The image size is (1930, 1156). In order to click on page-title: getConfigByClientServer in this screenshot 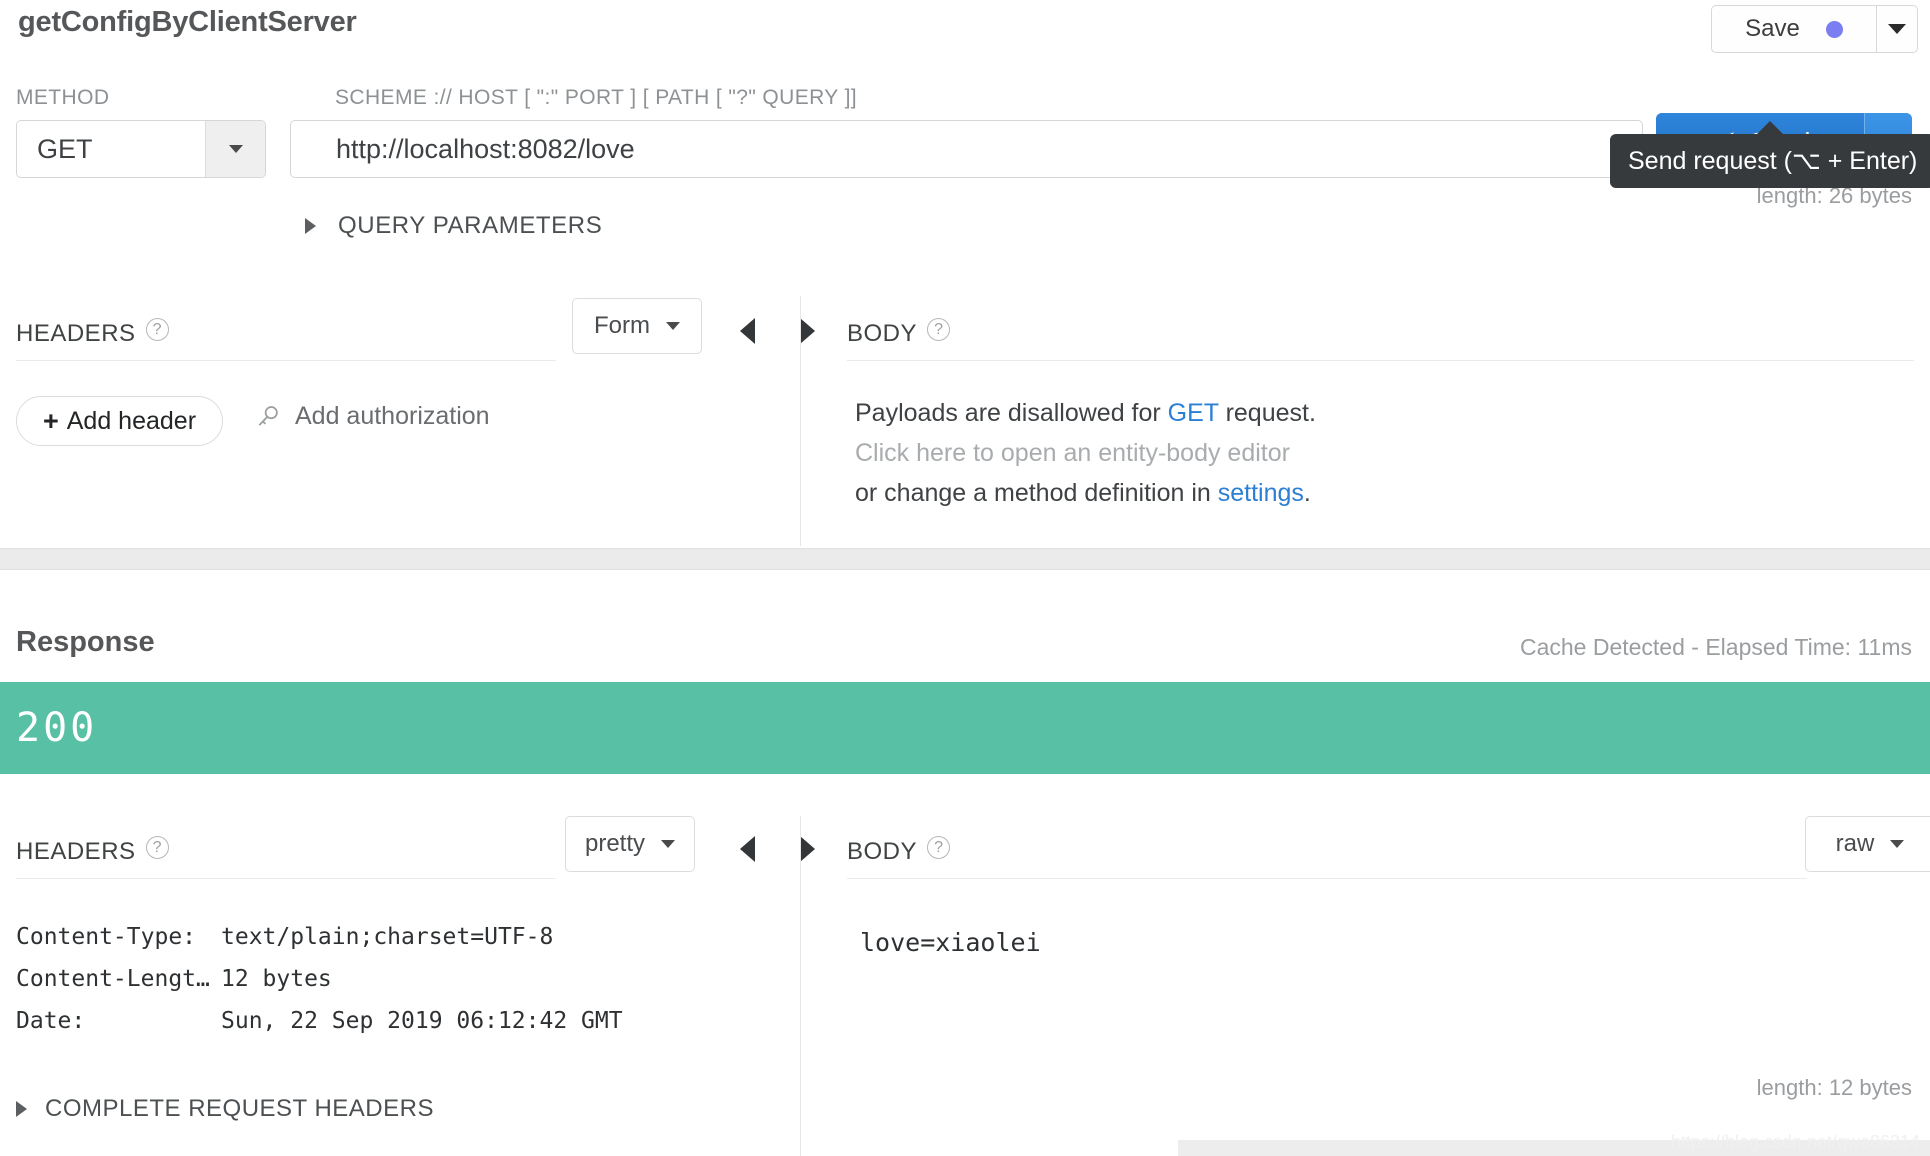, I will do `click(187, 22)`.